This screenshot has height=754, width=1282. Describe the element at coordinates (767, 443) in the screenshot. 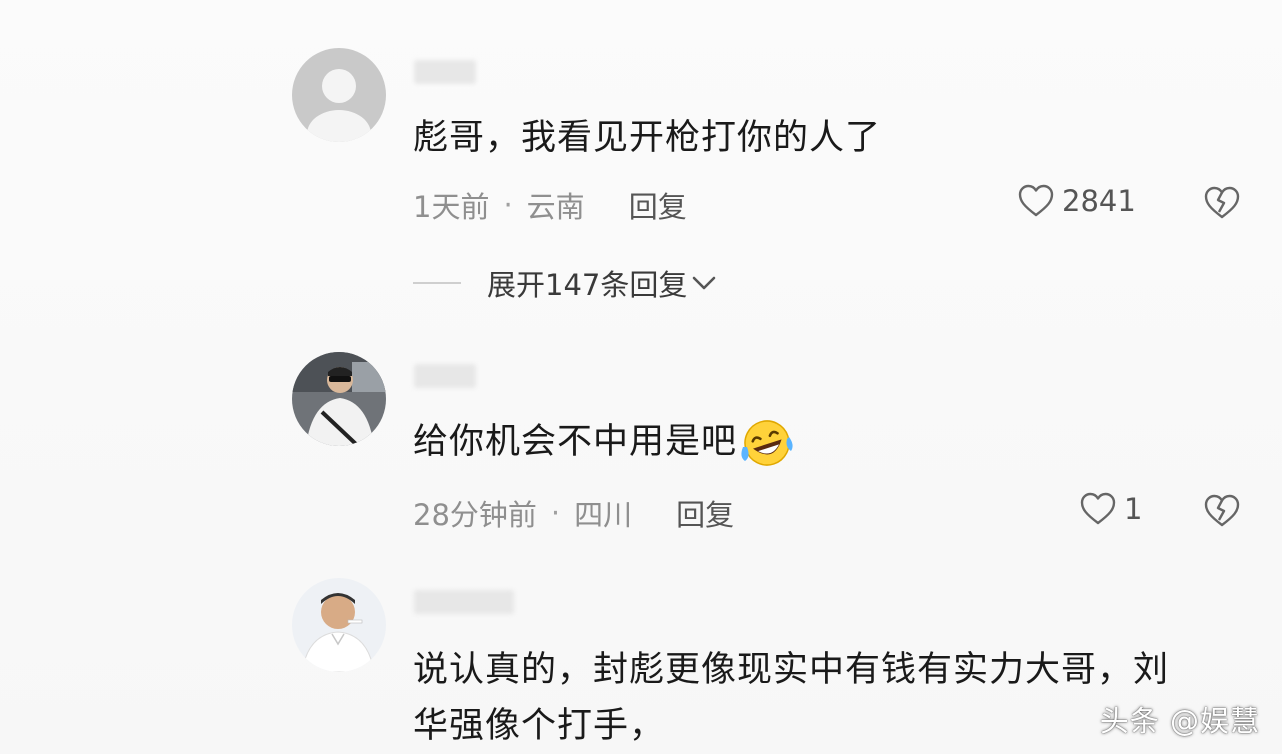

I see `laughing-crying-emoji-icon` at that location.